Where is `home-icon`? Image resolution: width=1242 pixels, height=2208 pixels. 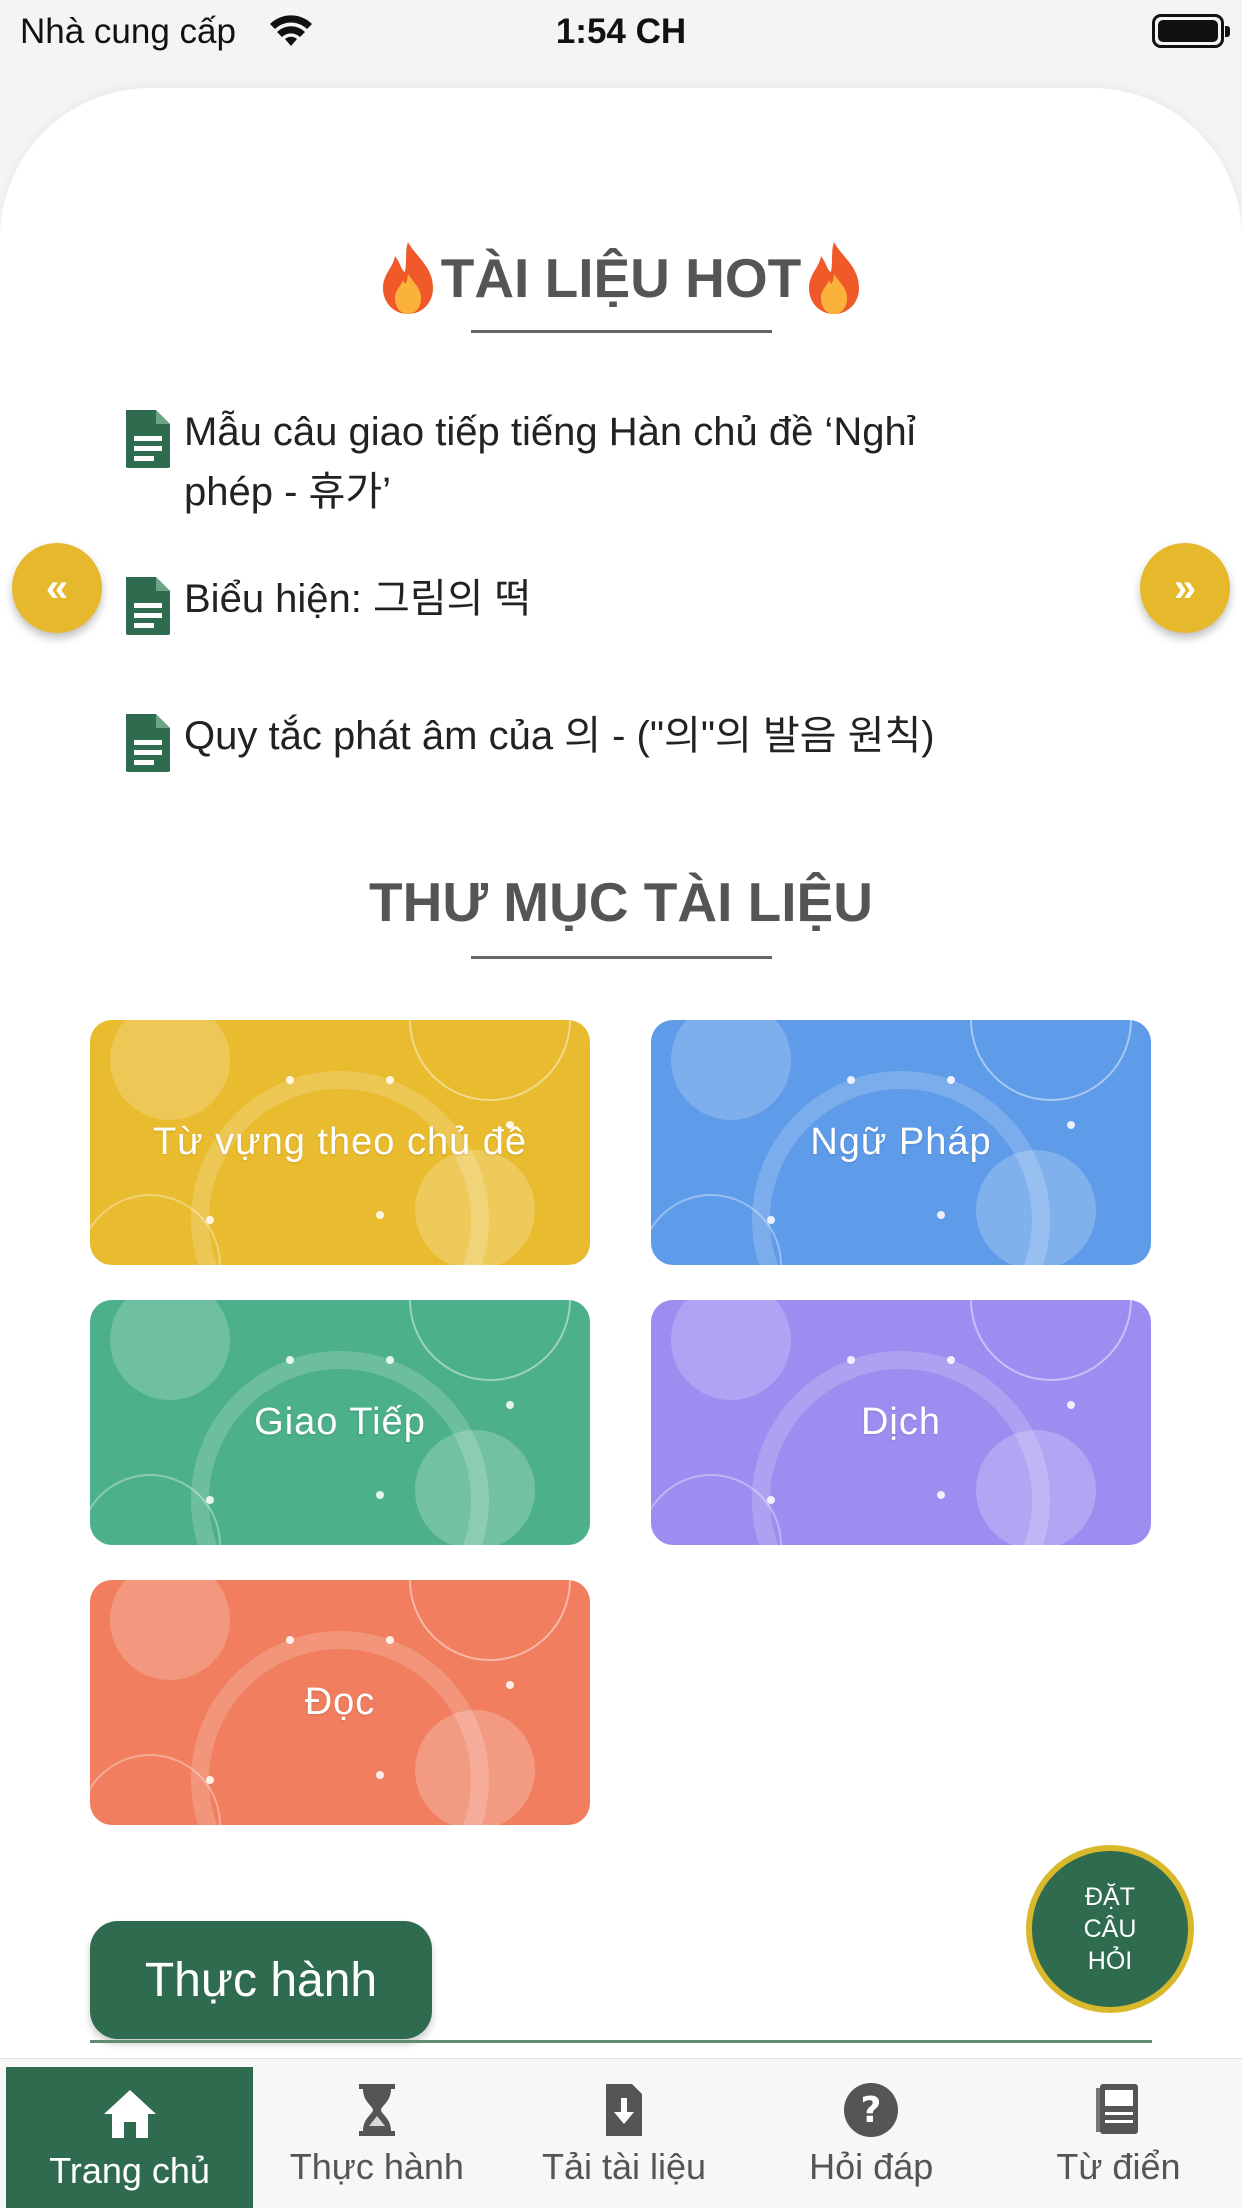 home-icon is located at coordinates (129, 2113).